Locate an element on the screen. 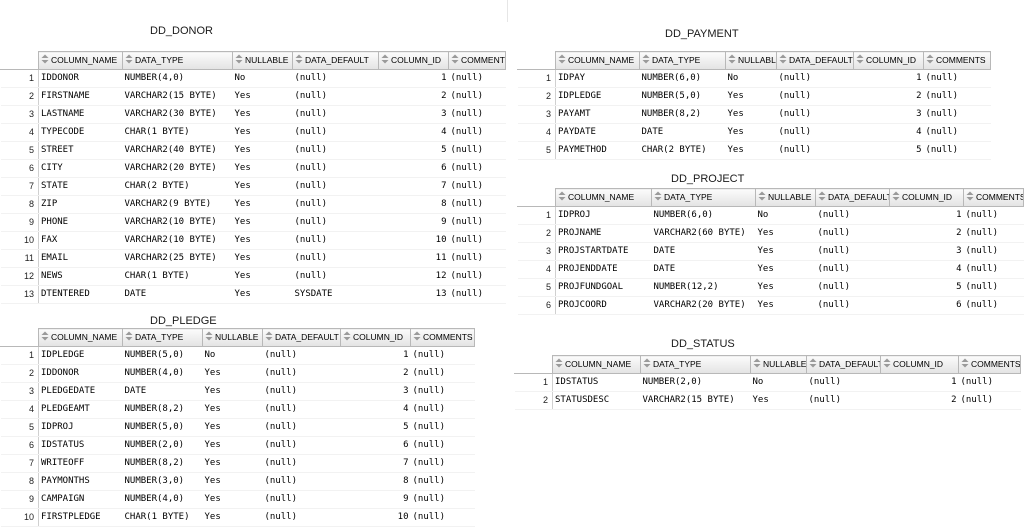 The height and width of the screenshot is (527, 1024). row-number: 6 is located at coordinates (19, 445).